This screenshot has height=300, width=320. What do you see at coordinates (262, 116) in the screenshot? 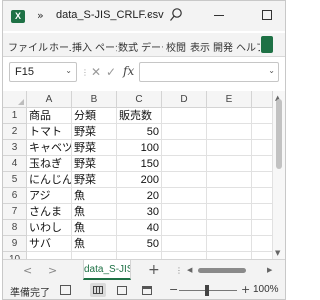
I see `cell-f1` at bounding box center [262, 116].